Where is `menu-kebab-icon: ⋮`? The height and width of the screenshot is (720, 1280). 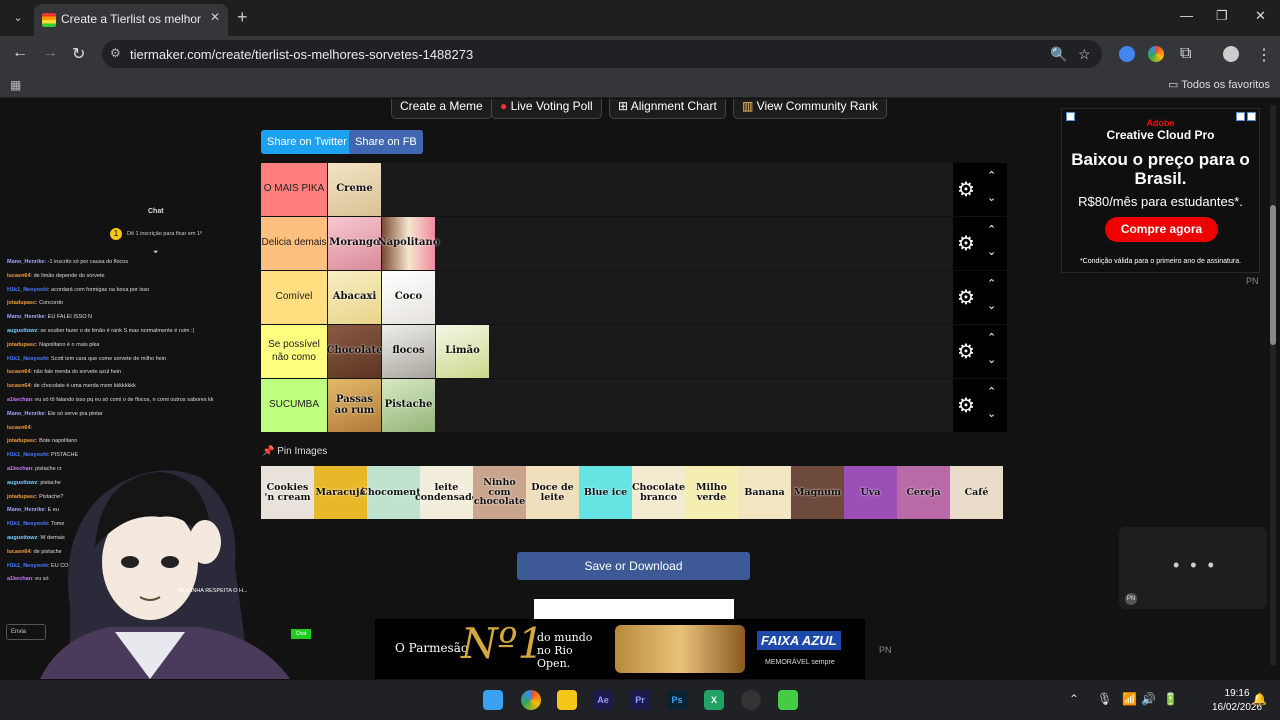
menu-kebab-icon: ⋮ is located at coordinates (1264, 55).